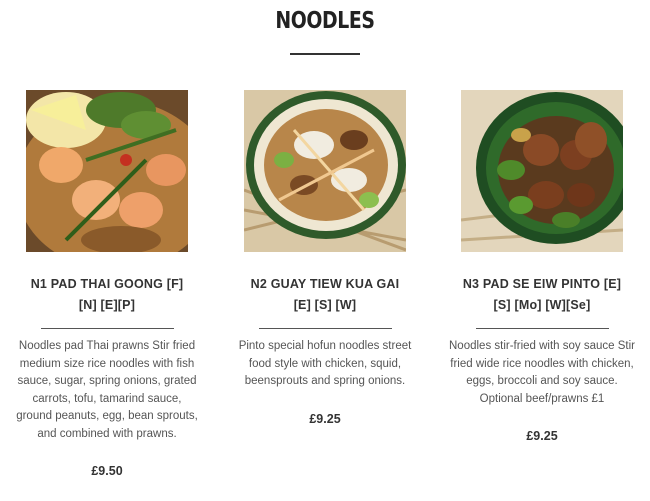  Describe the element at coordinates (542, 305) in the screenshot. I see `item-name-line: [S] [Mo] [W][Se]` at that location.